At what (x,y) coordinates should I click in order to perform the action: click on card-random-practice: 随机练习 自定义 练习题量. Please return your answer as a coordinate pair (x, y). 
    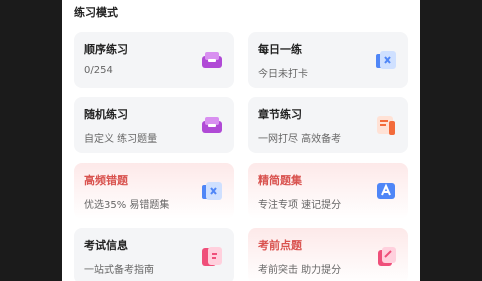
    Looking at the image, I should click on (154, 125).